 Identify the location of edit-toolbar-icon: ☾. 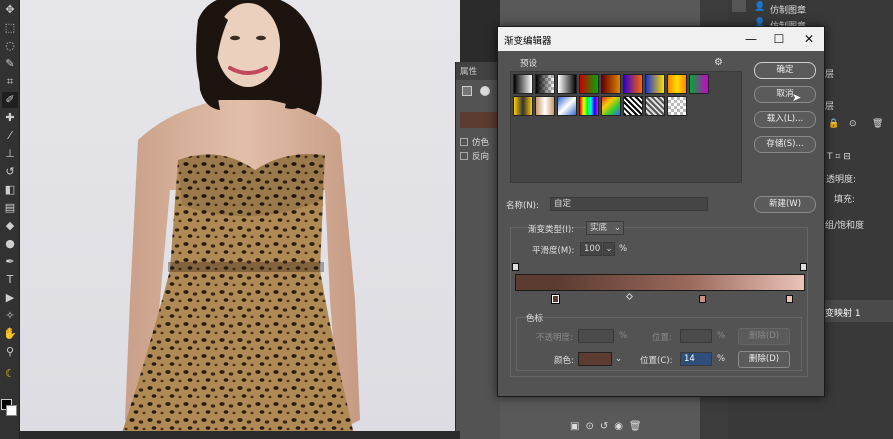
(10, 374).